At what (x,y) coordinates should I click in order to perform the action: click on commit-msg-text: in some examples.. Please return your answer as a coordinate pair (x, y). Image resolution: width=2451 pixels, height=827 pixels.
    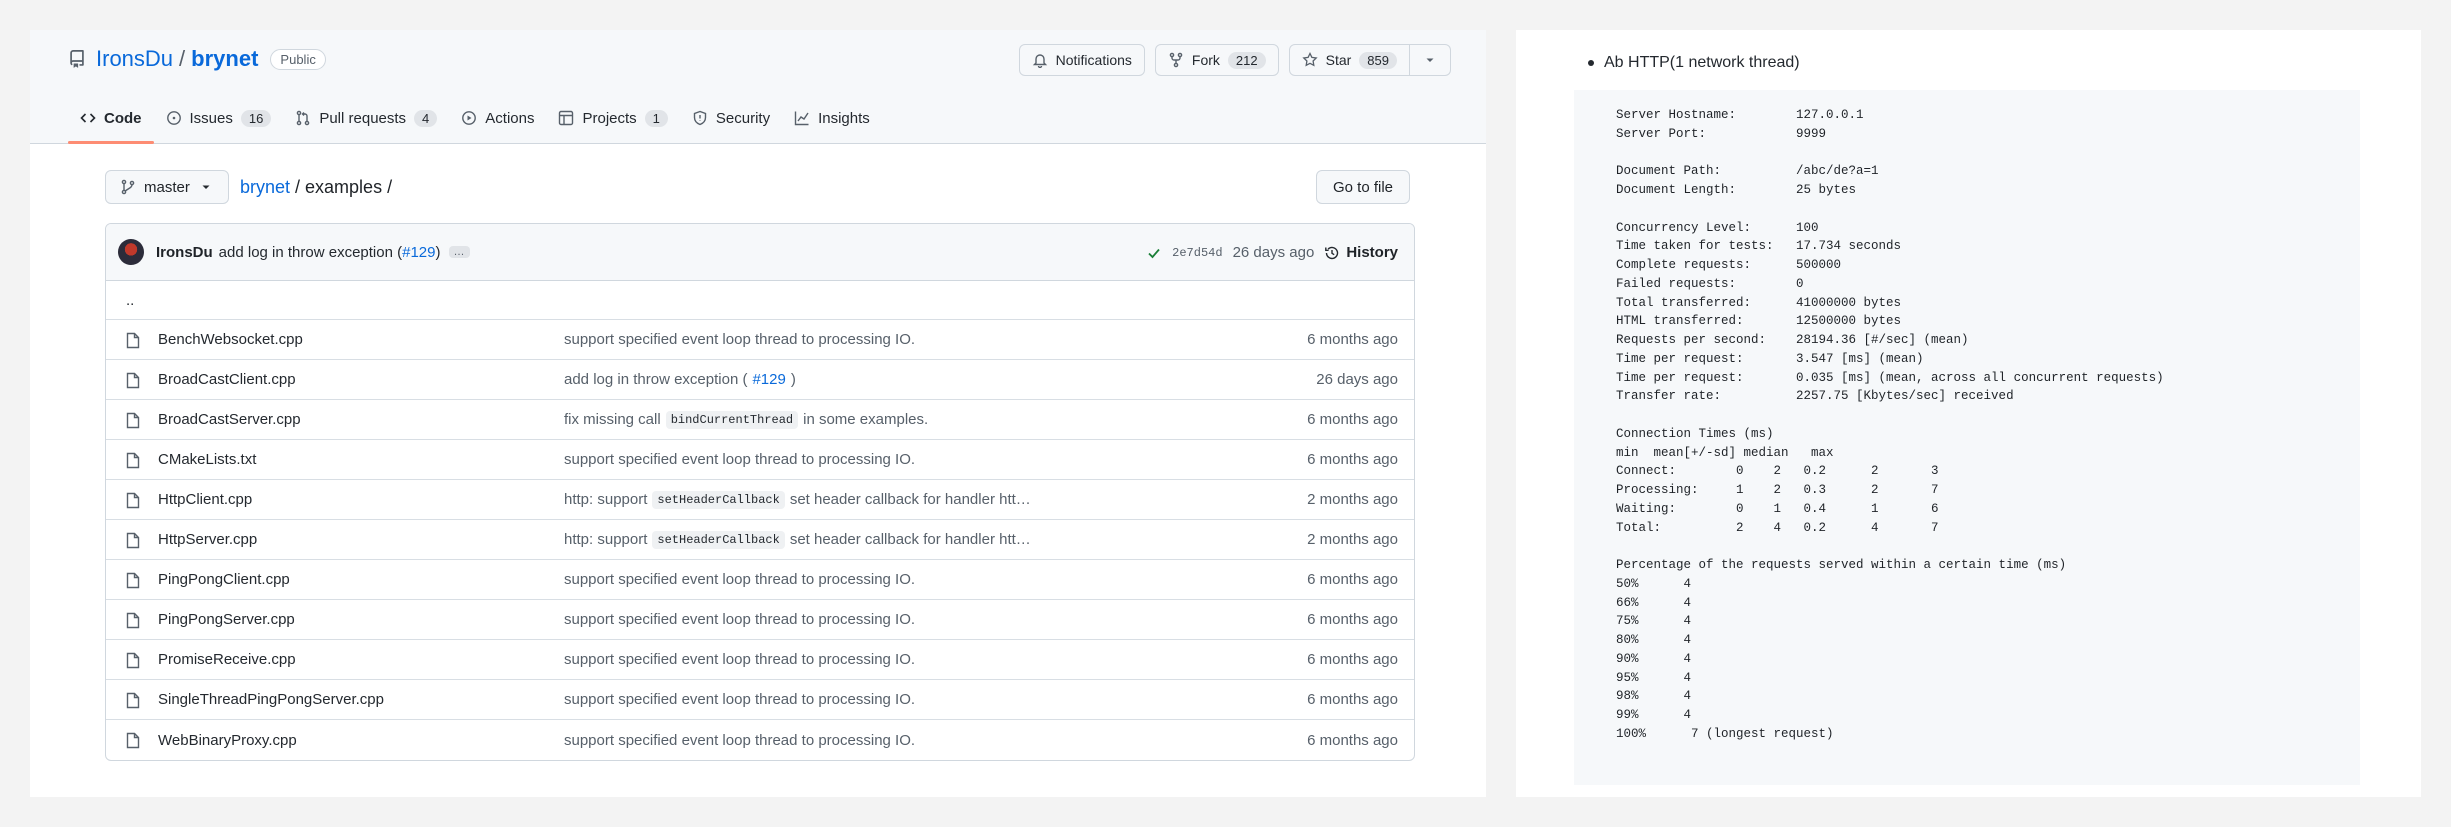
    Looking at the image, I should click on (866, 419).